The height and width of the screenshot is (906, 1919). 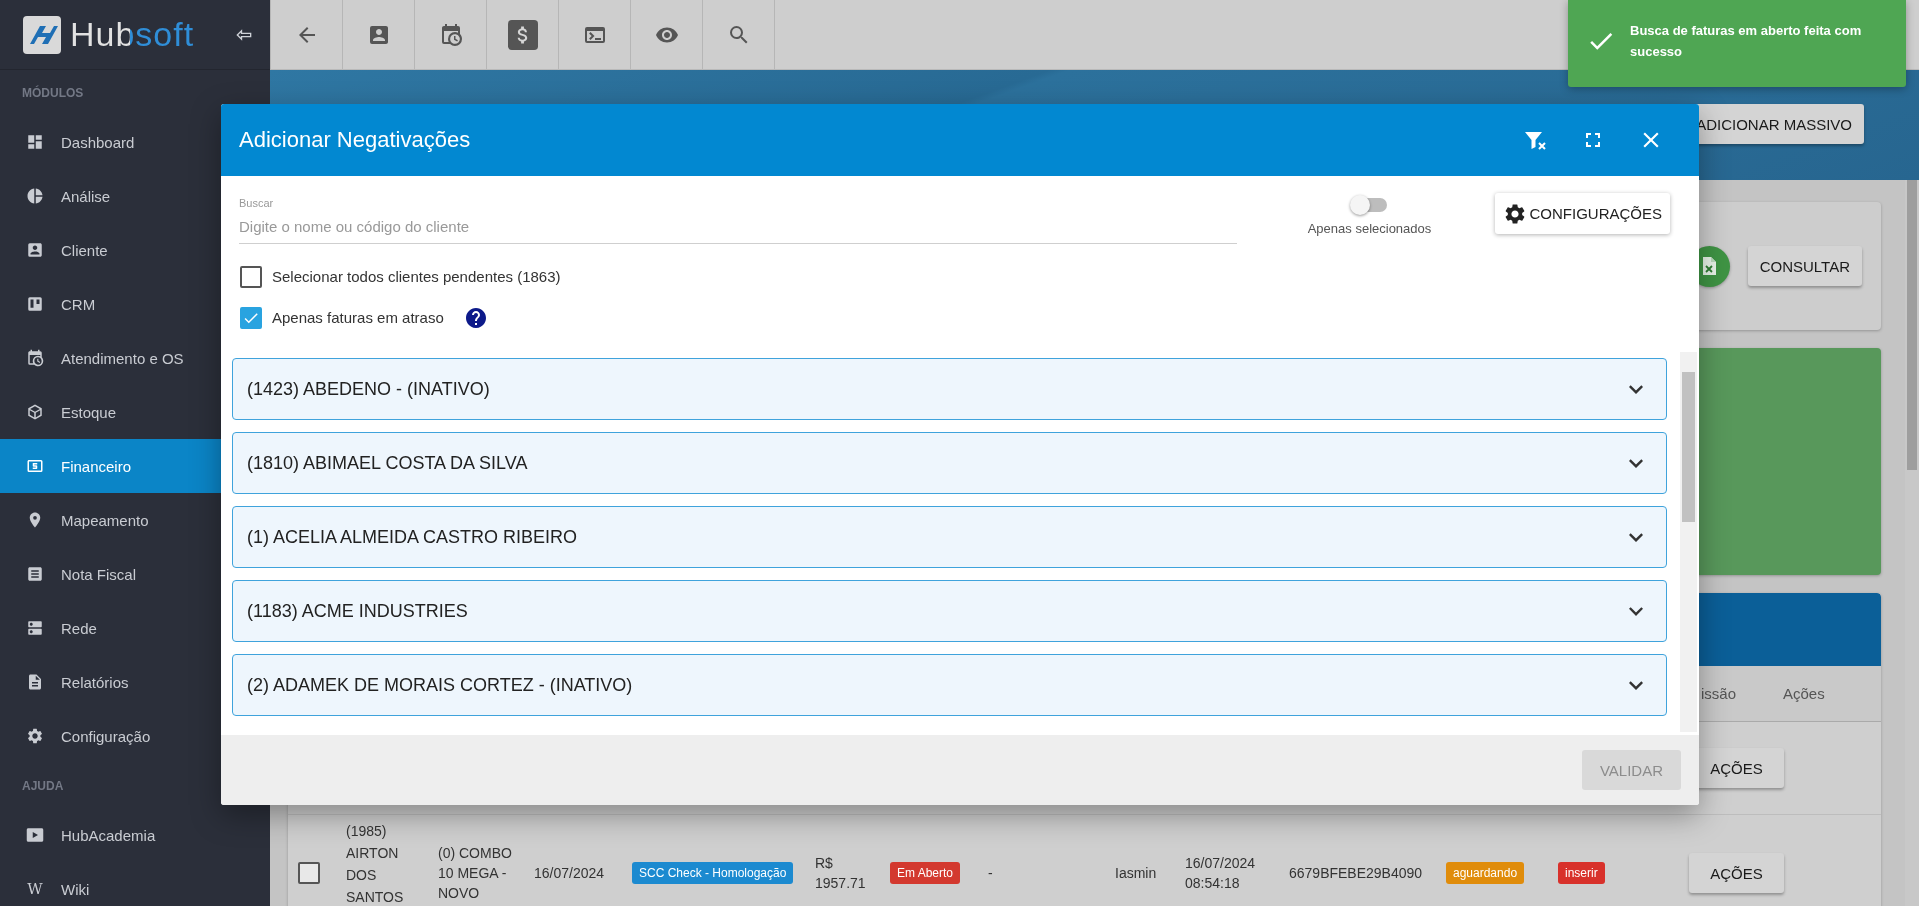 I want to click on server-icon, so click(x=35, y=628).